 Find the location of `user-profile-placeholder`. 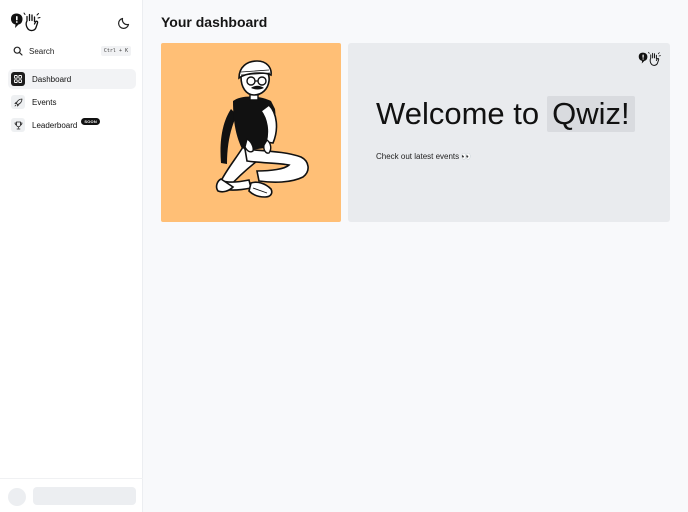

user-profile-placeholder is located at coordinates (71, 495).